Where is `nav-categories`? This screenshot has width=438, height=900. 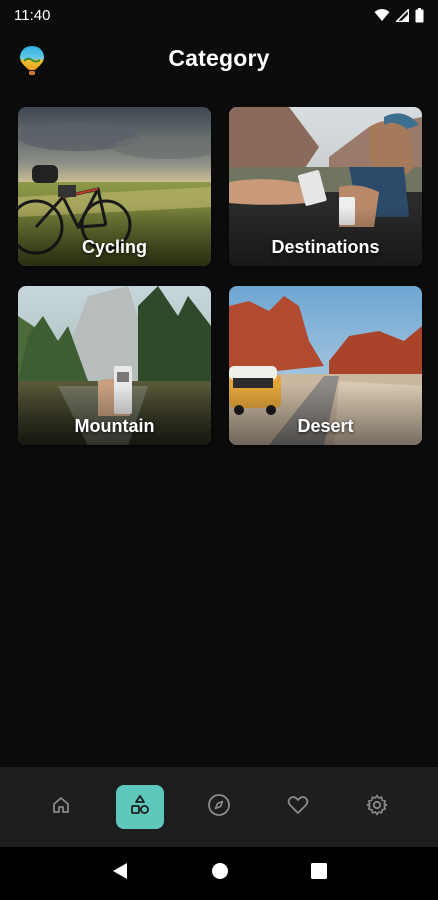
nav-categories is located at coordinates (140, 807).